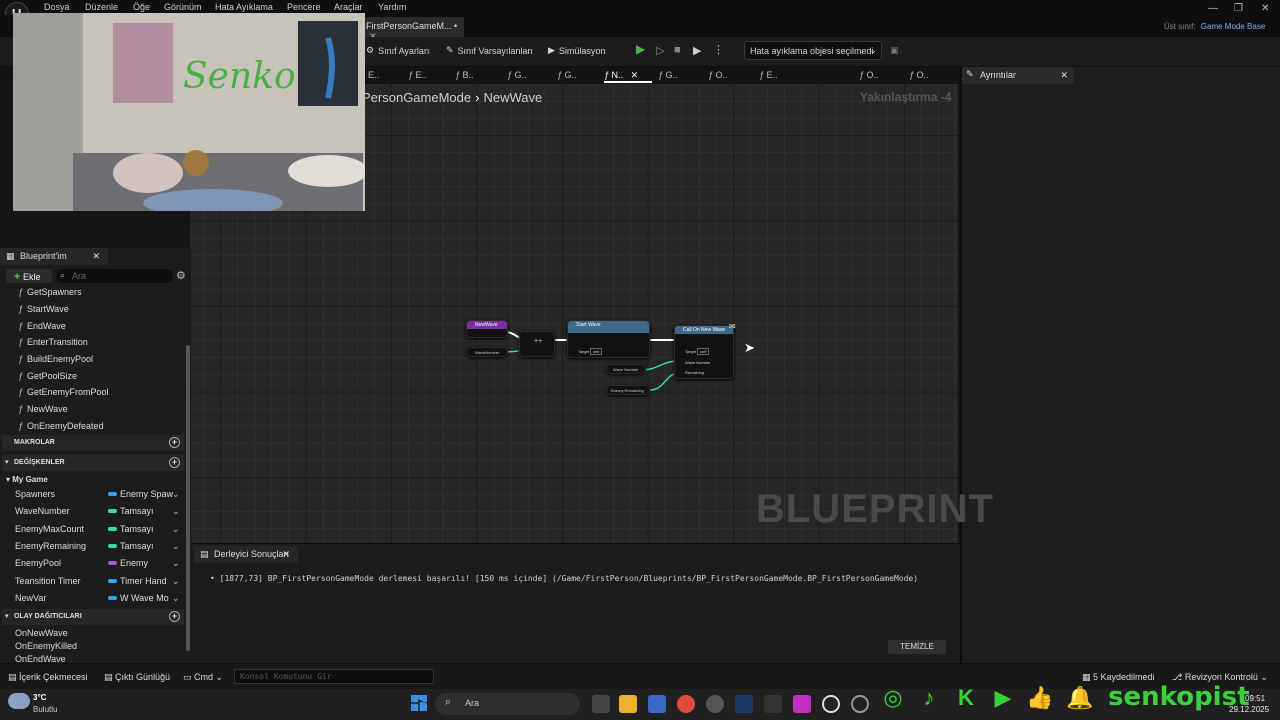 The width and height of the screenshot is (1280, 720). Describe the element at coordinates (608, 339) in the screenshot. I see `start-wave-node: Start Wave Target self` at that location.